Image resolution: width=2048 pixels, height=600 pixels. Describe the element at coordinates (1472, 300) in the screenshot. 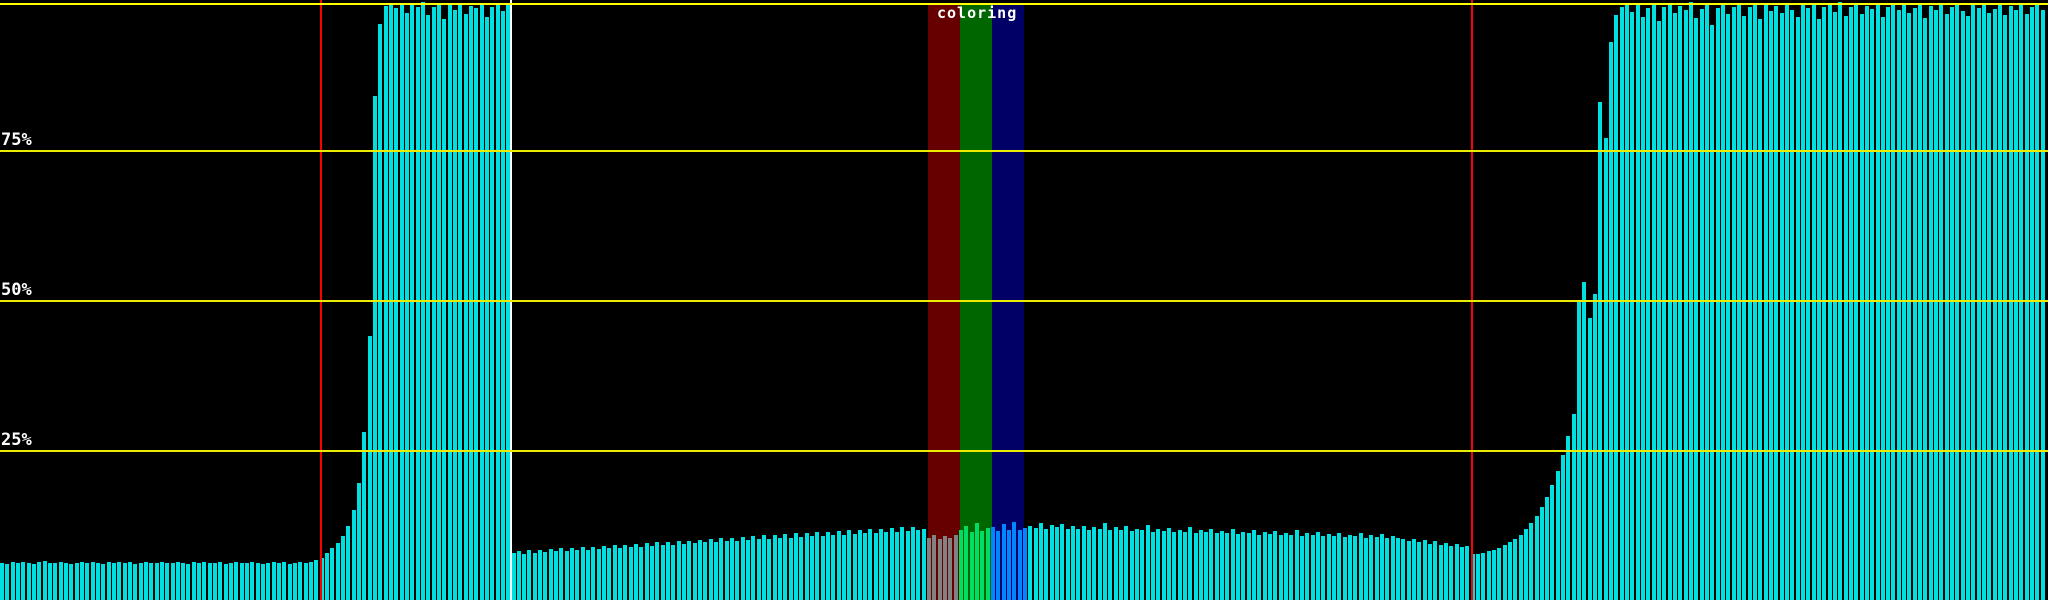

I see `marker-red-right` at that location.